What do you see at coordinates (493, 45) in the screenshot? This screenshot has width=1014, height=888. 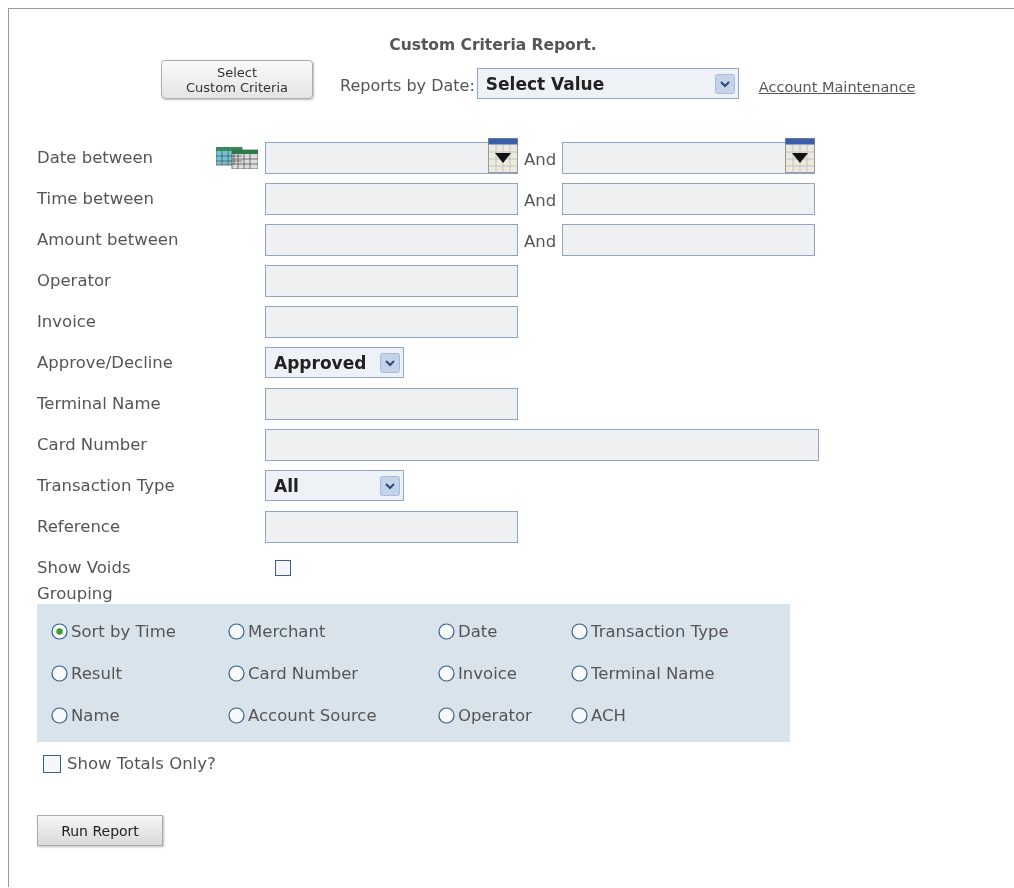 I see `report-title: Custom Criteria Report.` at bounding box center [493, 45].